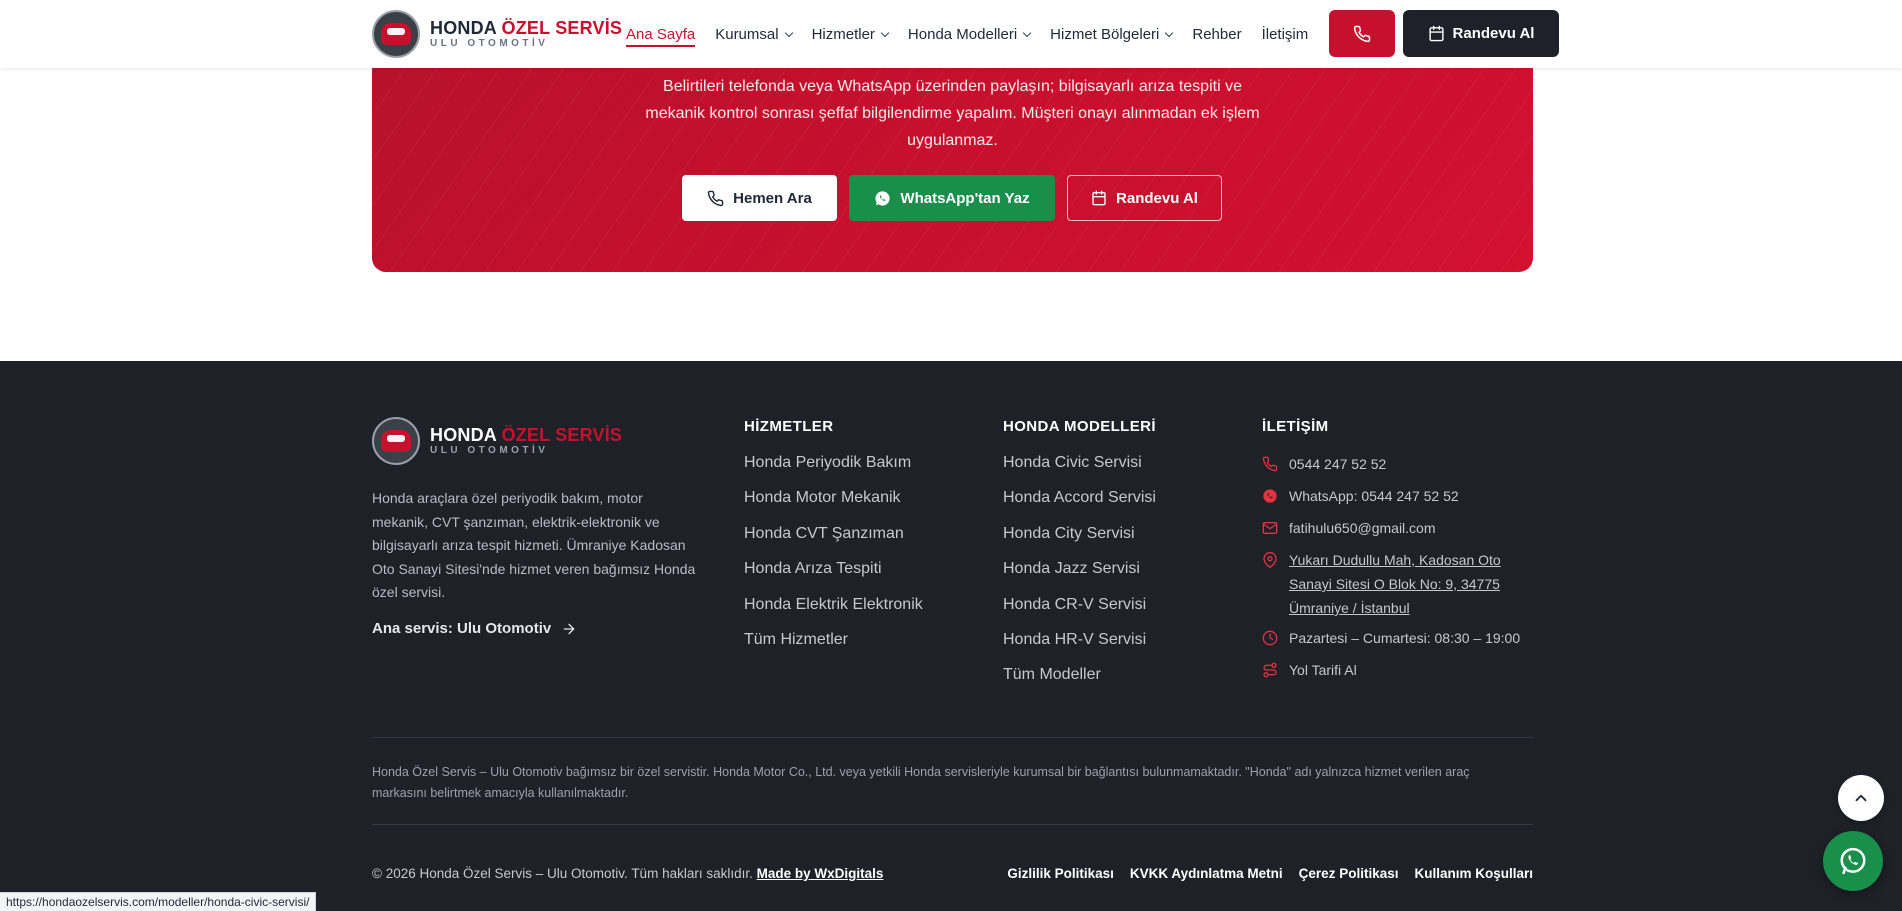 Image resolution: width=1902 pixels, height=911 pixels. I want to click on footer-link-accord: Honda Accord Servisi, so click(1079, 506).